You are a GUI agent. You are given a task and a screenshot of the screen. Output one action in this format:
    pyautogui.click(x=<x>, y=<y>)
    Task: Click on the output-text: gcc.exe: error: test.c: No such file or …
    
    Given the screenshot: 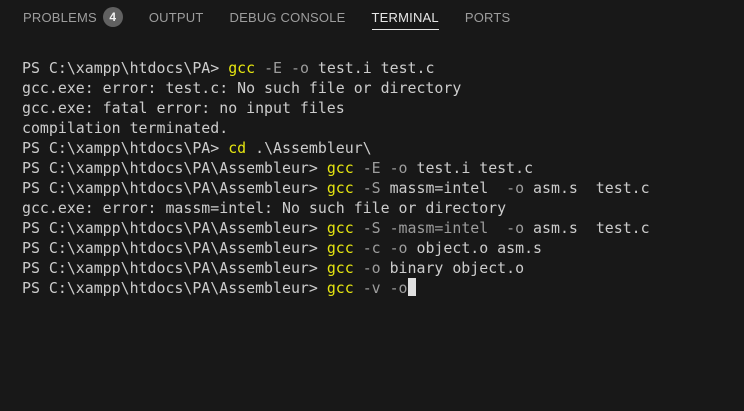 What is the action you would take?
    pyautogui.click(x=242, y=88)
    